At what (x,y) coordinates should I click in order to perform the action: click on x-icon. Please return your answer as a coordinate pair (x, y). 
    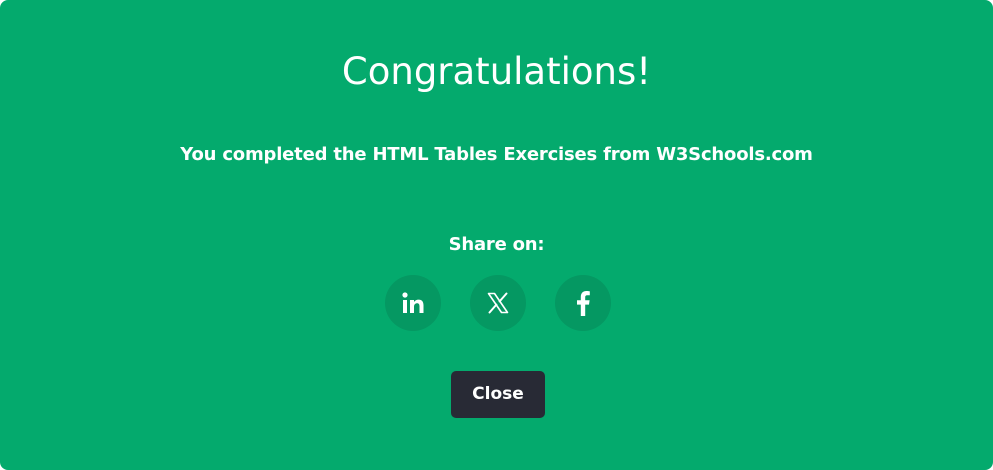
    Looking at the image, I should click on (498, 303).